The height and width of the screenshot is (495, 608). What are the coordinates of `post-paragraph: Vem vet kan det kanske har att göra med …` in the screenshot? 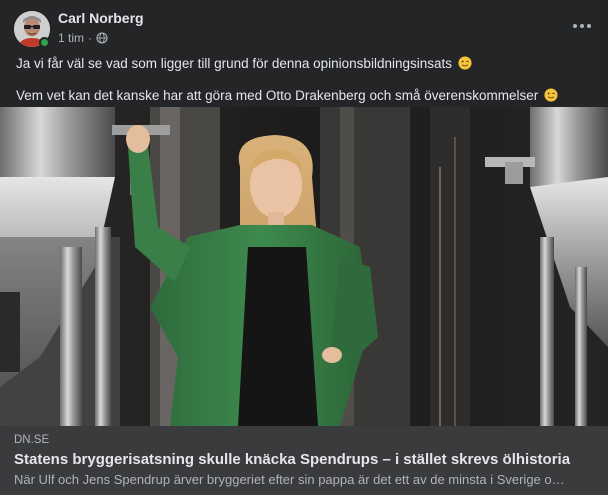 It's located at (306, 96).